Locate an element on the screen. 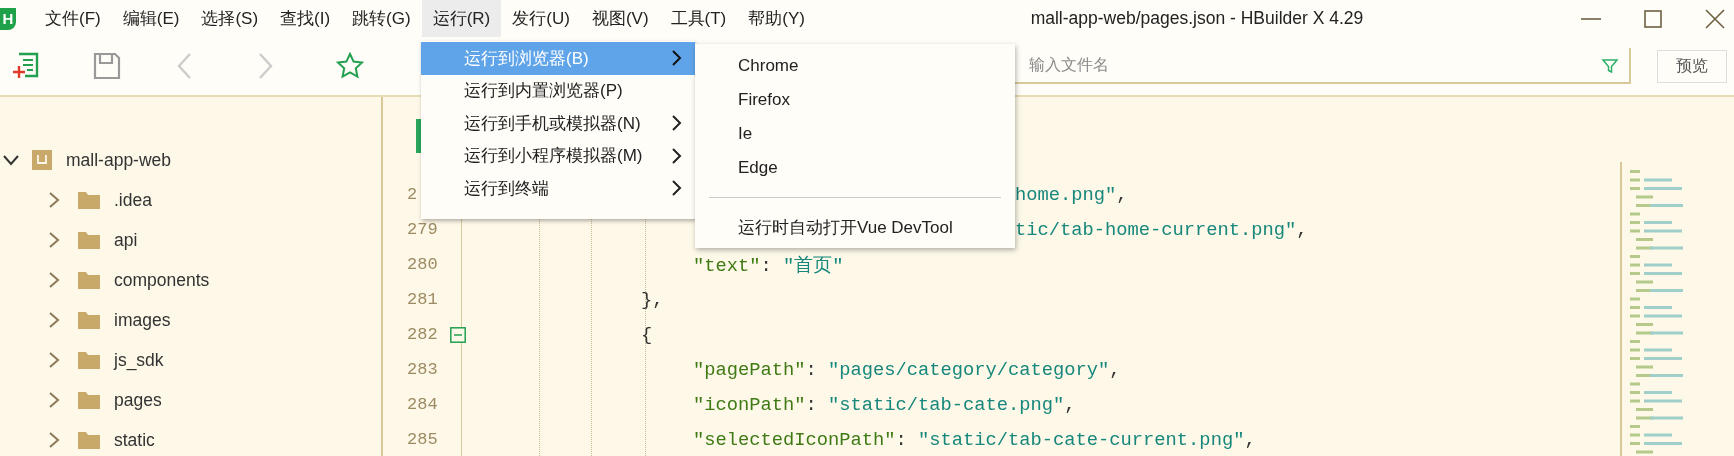 This screenshot has width=1734, height=456. app-logo: H is located at coordinates (8, 18).